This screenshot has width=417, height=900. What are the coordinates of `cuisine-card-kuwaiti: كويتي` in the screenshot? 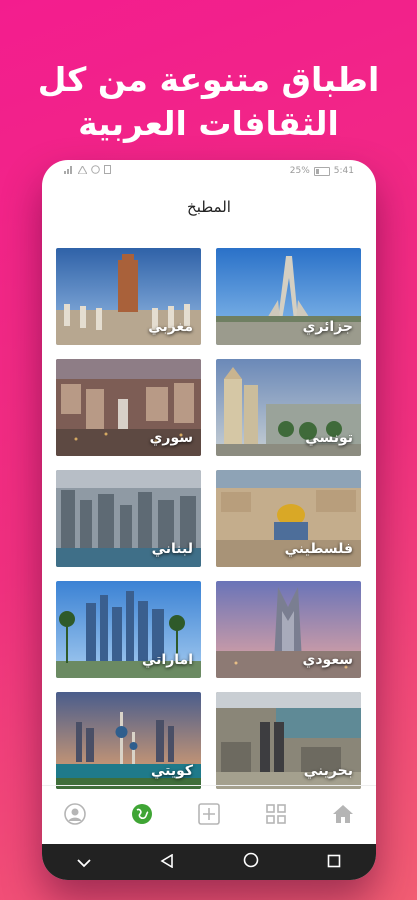 It's located at (128, 740).